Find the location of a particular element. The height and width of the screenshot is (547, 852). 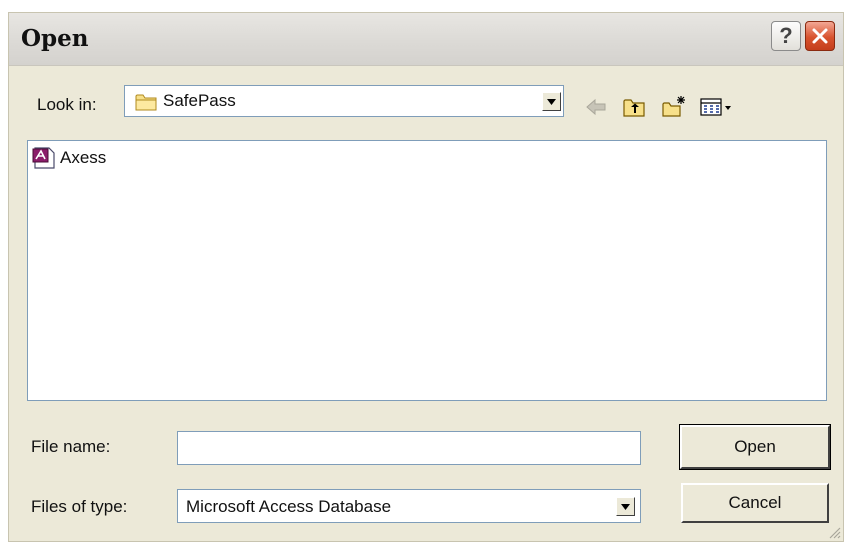

view-menu-icon is located at coordinates (717, 107).